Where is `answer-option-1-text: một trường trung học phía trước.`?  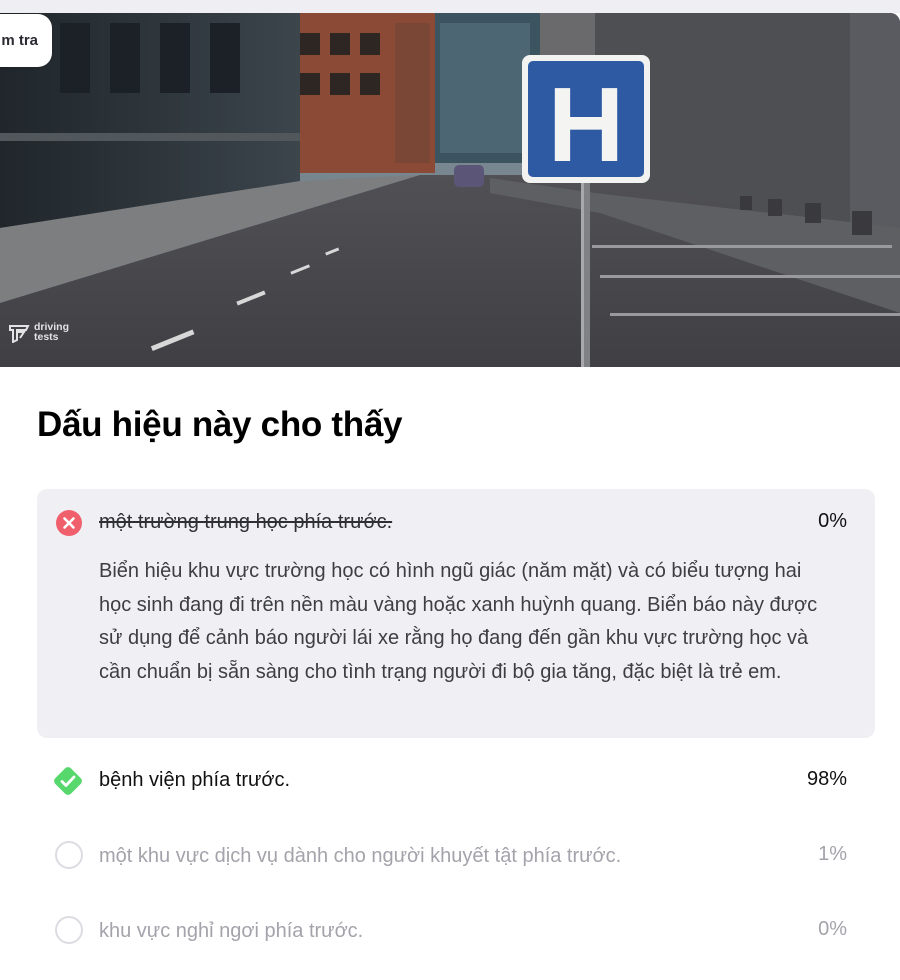 answer-option-1-text: một trường trung học phía trước. is located at coordinates (246, 522).